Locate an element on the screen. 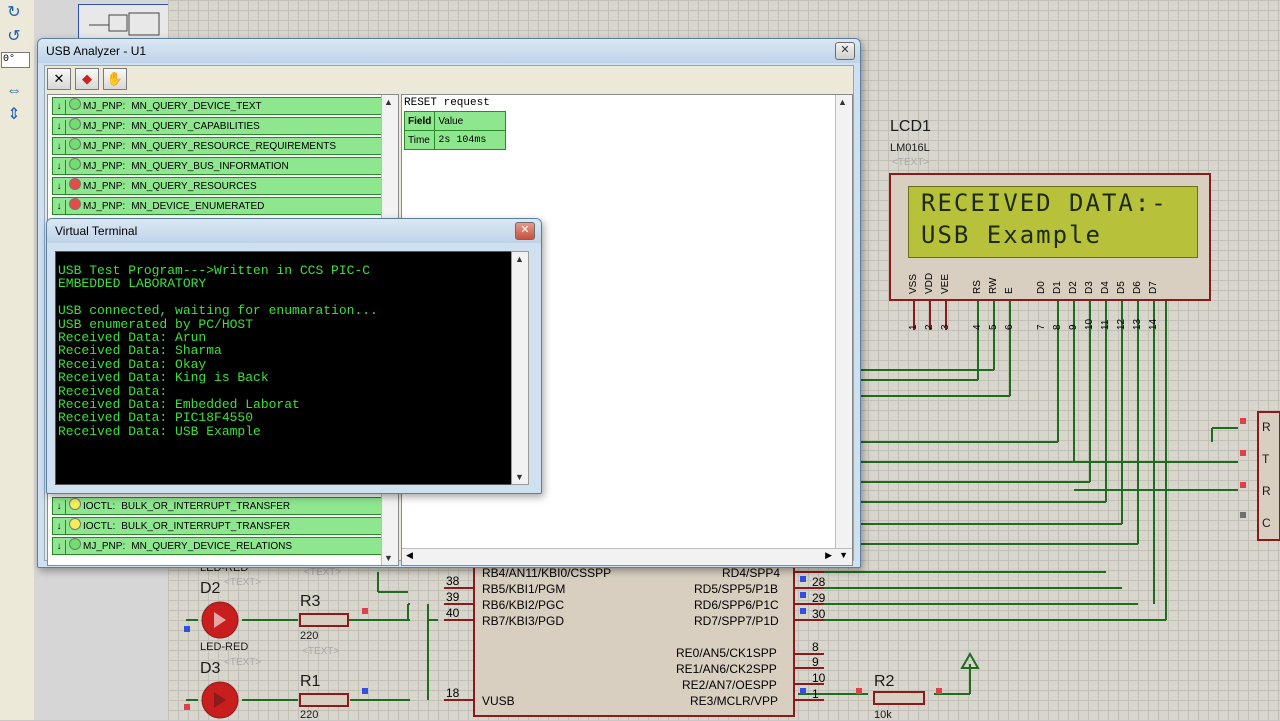 The image size is (1280, 721). lcd-pin-number: 8 is located at coordinates (1057, 327).